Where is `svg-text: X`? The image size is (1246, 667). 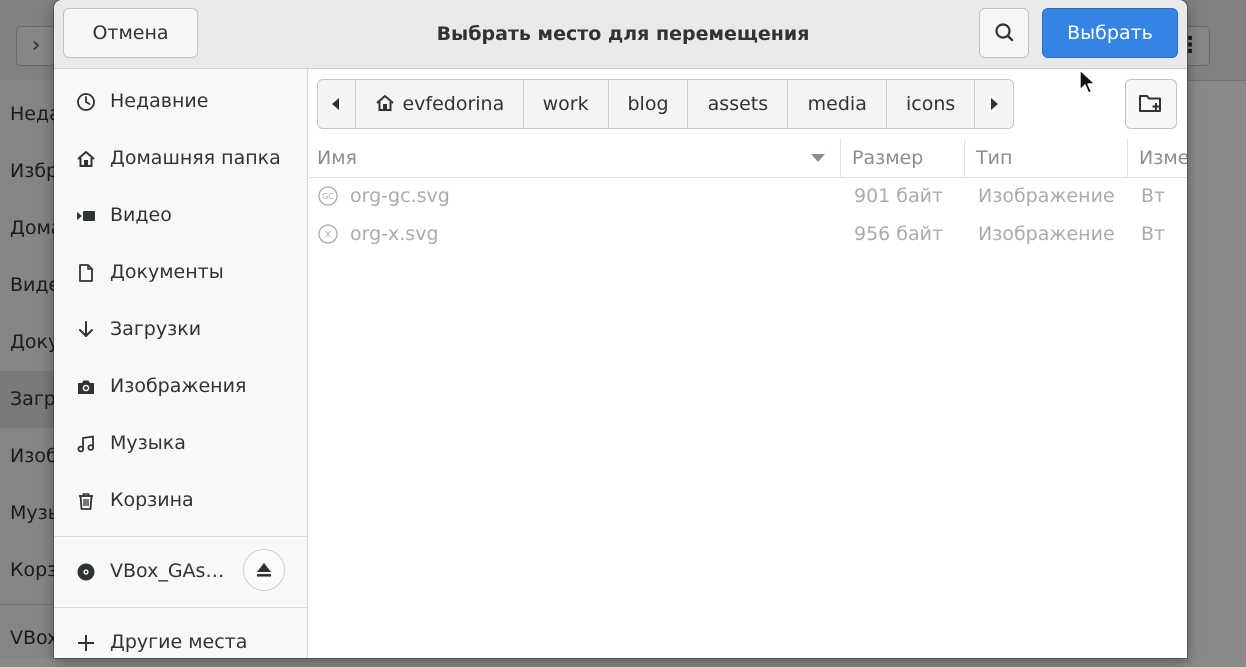 svg-text: X is located at coordinates (328, 236).